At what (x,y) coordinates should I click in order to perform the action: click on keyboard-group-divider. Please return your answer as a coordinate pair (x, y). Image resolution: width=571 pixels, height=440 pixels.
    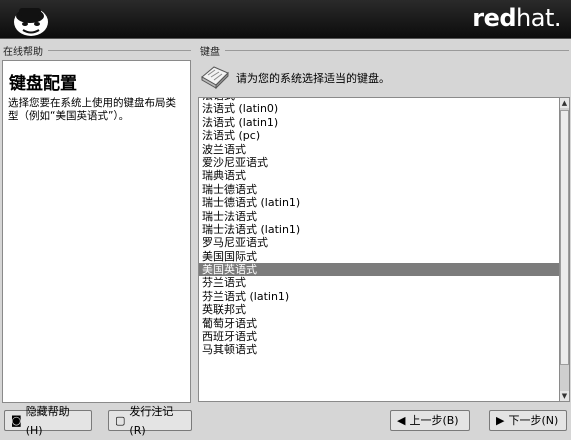
    Looking at the image, I should click on (397, 50).